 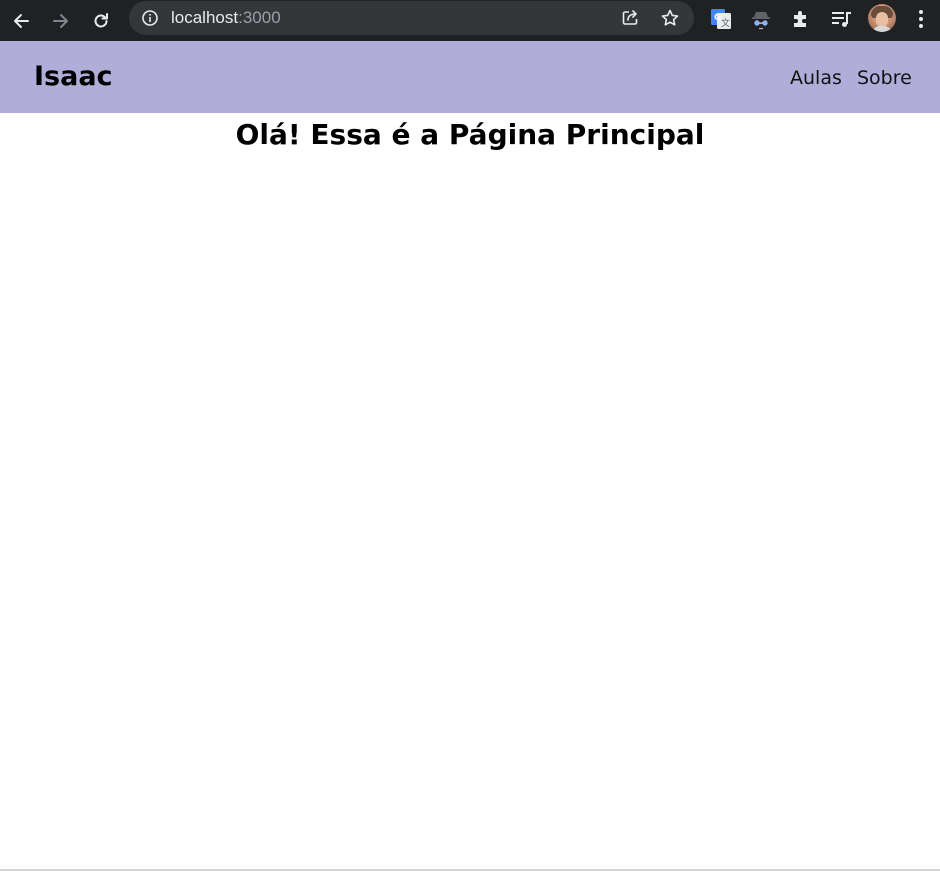 I want to click on star-icon, so click(x=670, y=17).